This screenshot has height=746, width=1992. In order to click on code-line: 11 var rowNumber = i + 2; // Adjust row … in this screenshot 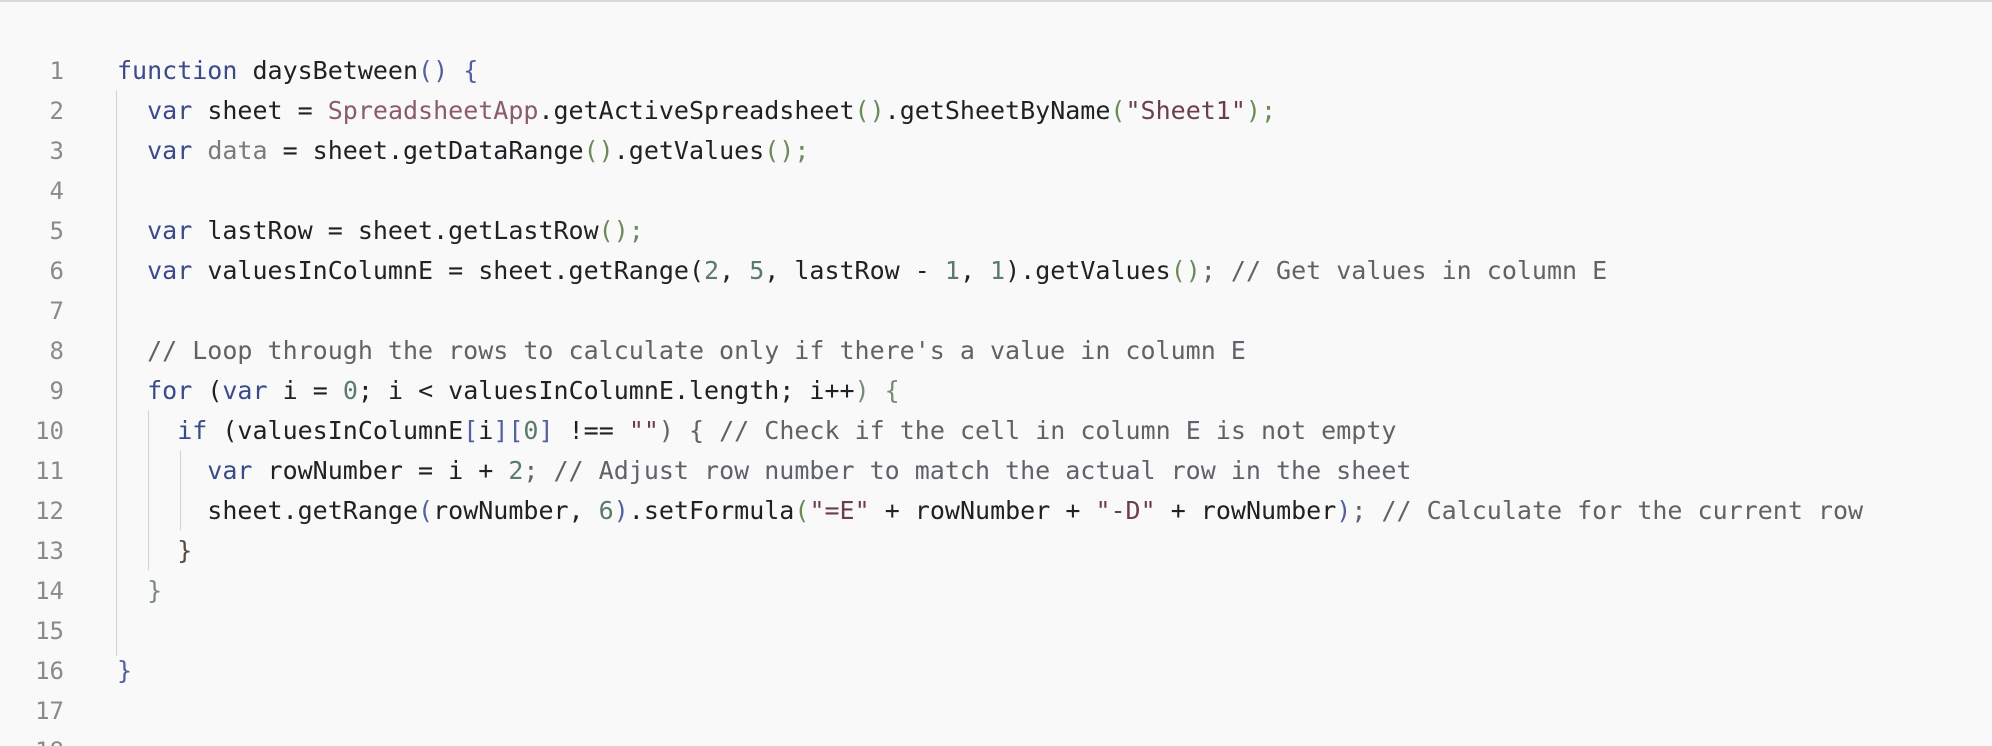, I will do `click(996, 471)`.